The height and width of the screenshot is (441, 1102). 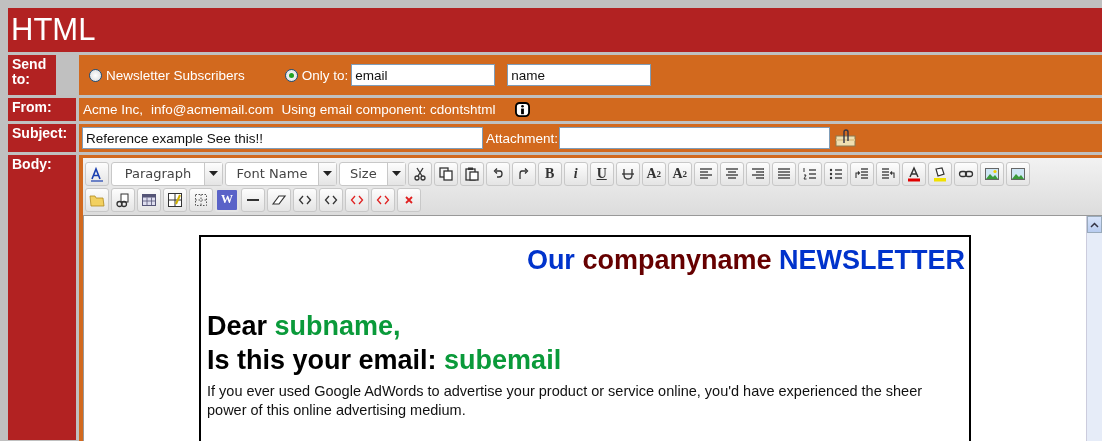 I want to click on indent-icon, so click(x=861, y=173).